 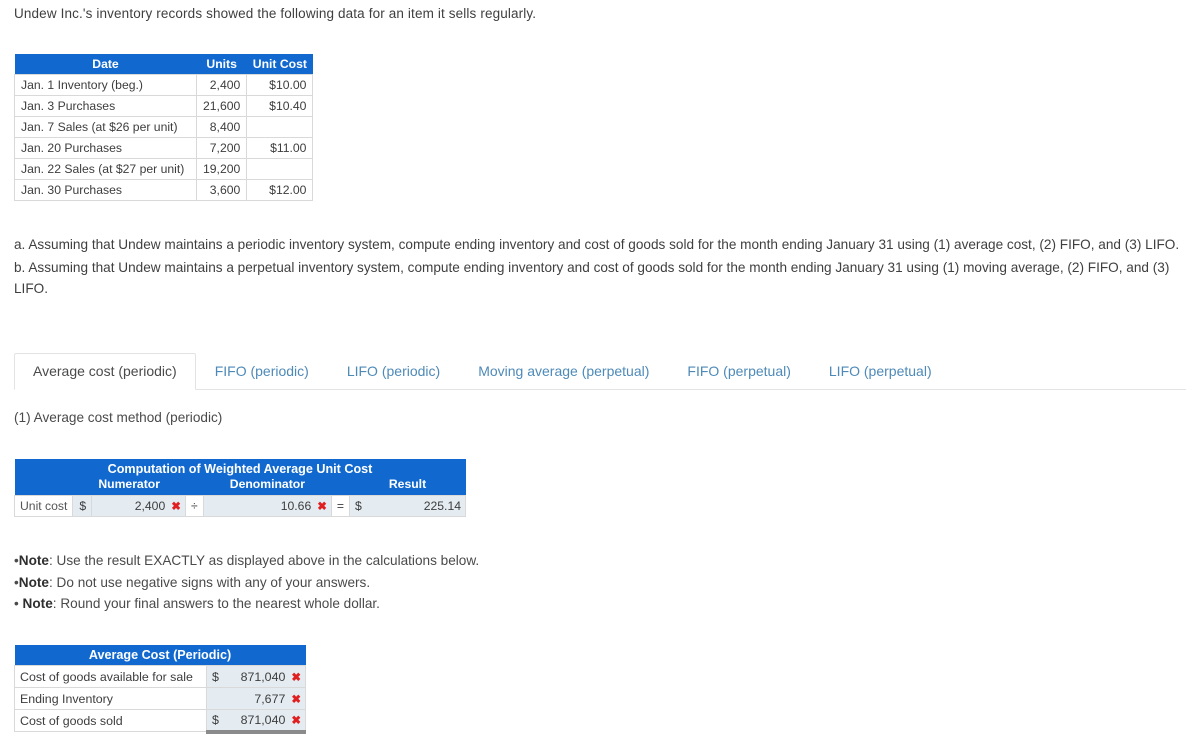 What do you see at coordinates (880, 371) in the screenshot?
I see `tab-lifo-perpetual: LIFO (perpetual)` at bounding box center [880, 371].